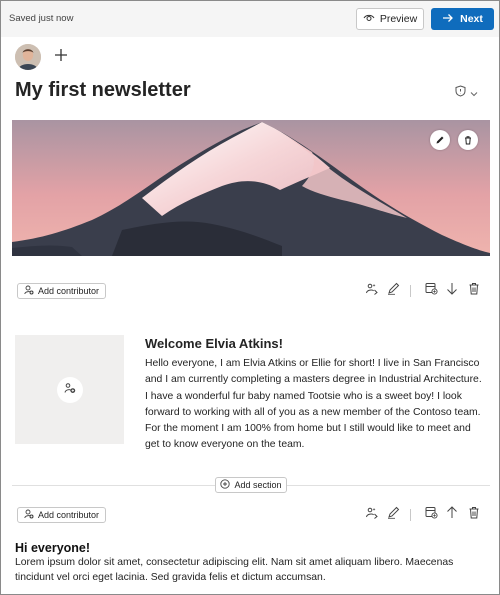 Image resolution: width=500 pixels, height=595 pixels. Describe the element at coordinates (28, 57) in the screenshot. I see `avatar` at that location.